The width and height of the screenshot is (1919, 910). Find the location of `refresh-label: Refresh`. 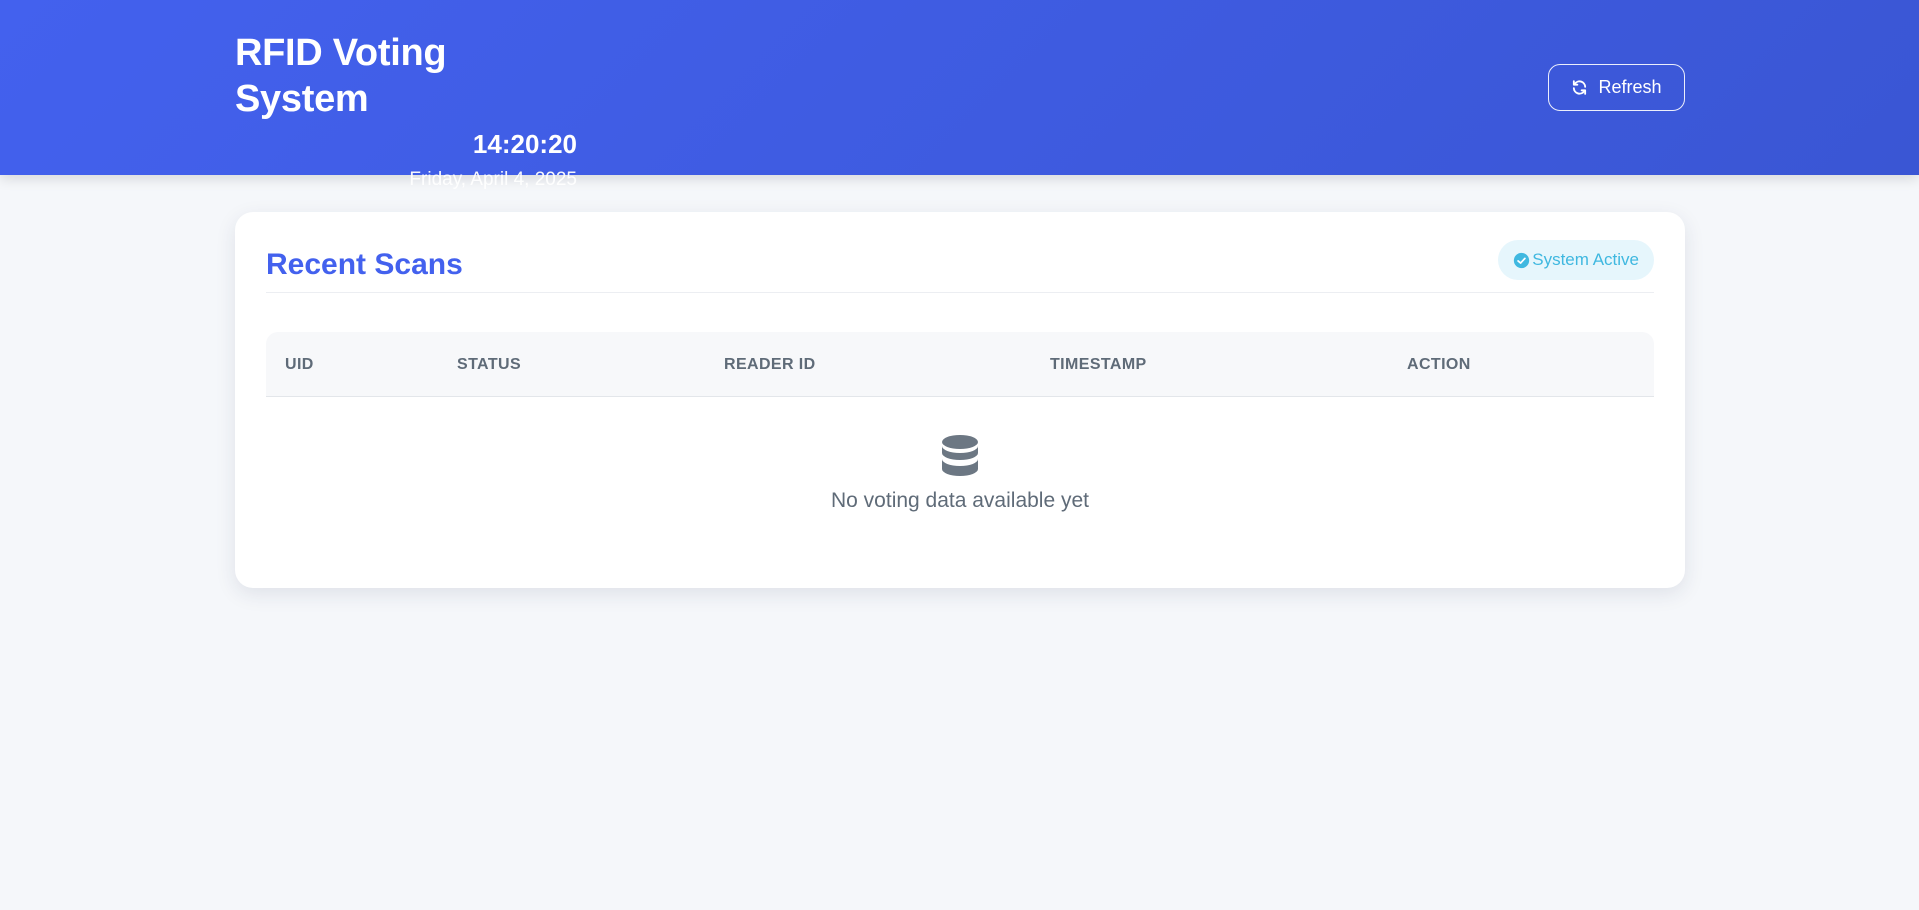

refresh-label: Refresh is located at coordinates (1630, 87).